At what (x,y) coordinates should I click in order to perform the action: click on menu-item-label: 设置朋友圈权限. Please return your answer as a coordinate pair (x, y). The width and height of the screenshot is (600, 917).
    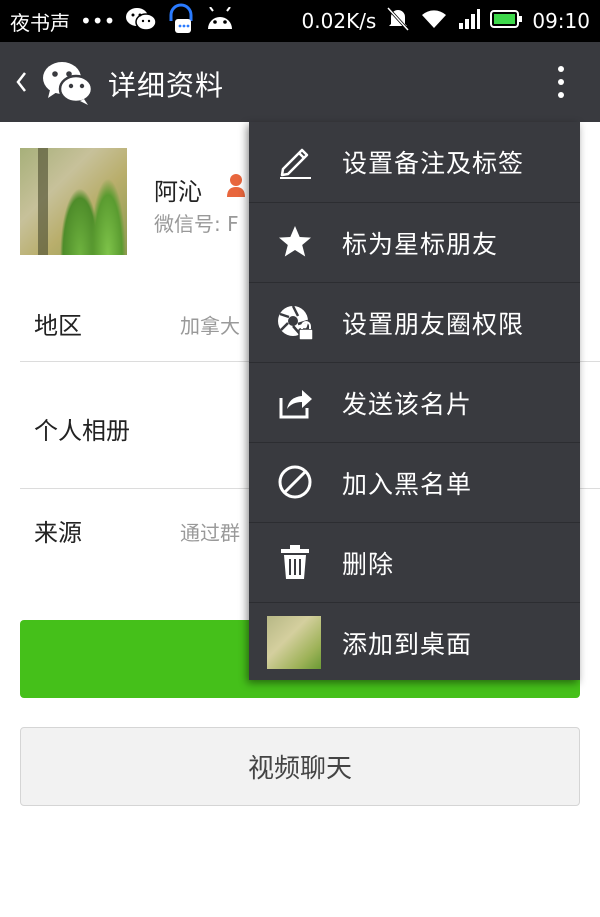
    Looking at the image, I should click on (433, 324).